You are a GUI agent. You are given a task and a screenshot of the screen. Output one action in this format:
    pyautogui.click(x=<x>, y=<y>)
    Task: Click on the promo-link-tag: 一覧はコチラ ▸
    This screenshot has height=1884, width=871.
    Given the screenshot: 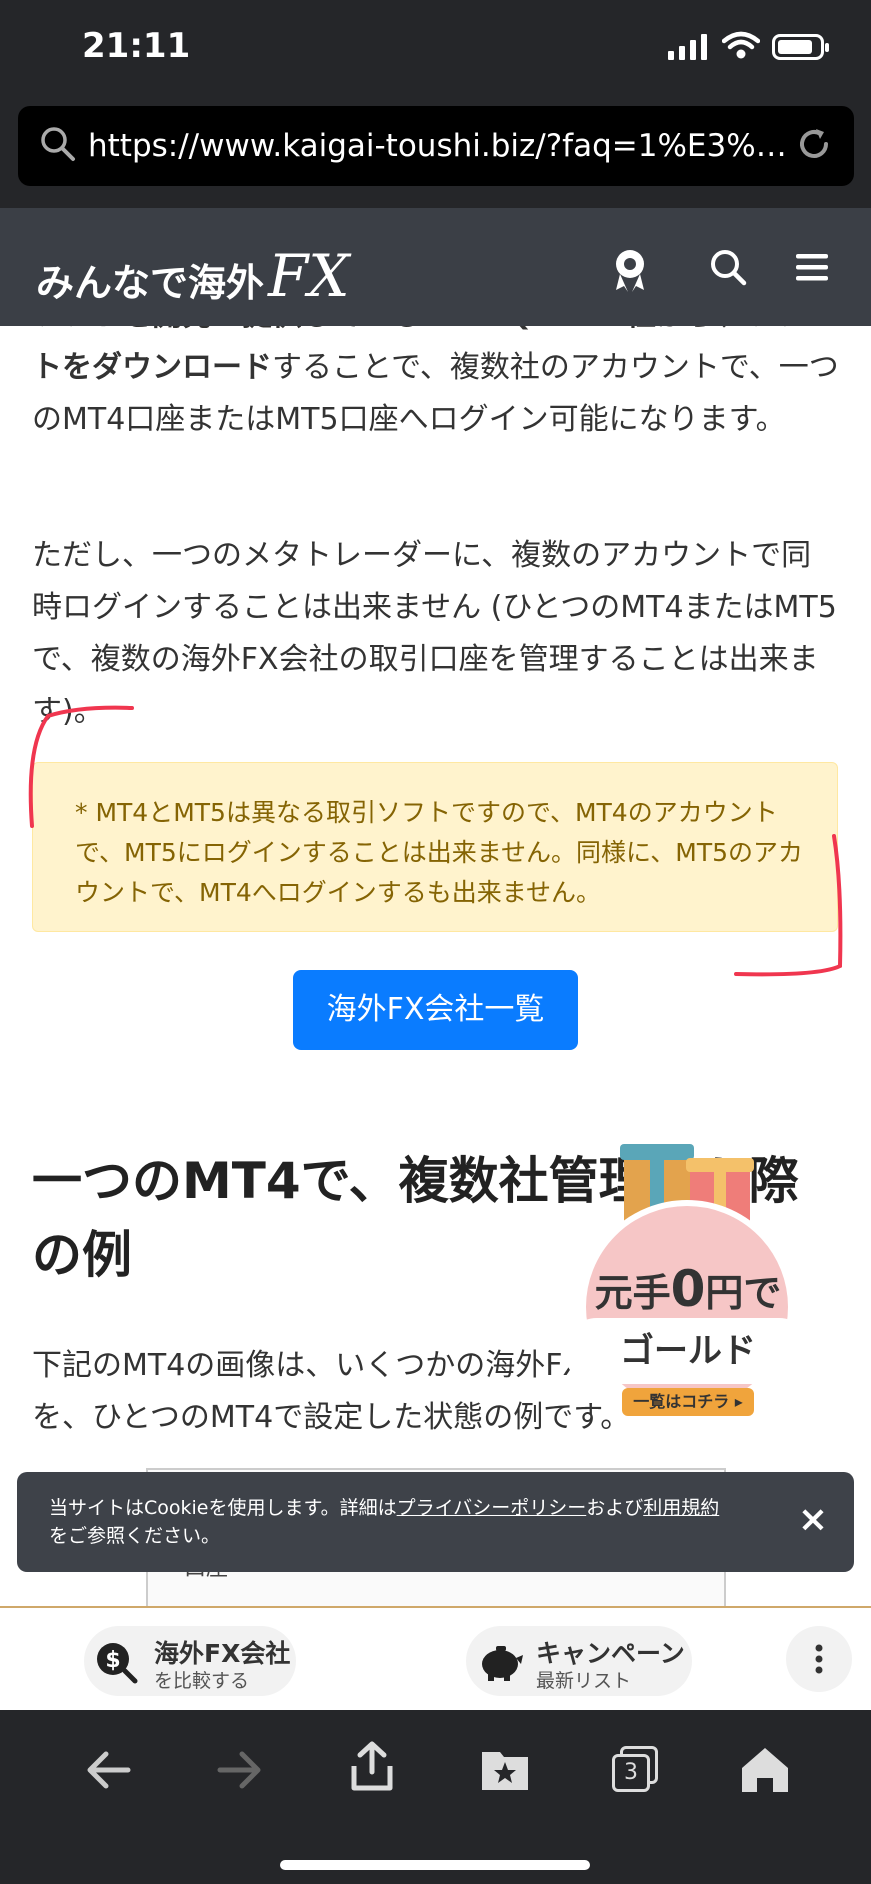 What is the action you would take?
    pyautogui.click(x=688, y=1402)
    